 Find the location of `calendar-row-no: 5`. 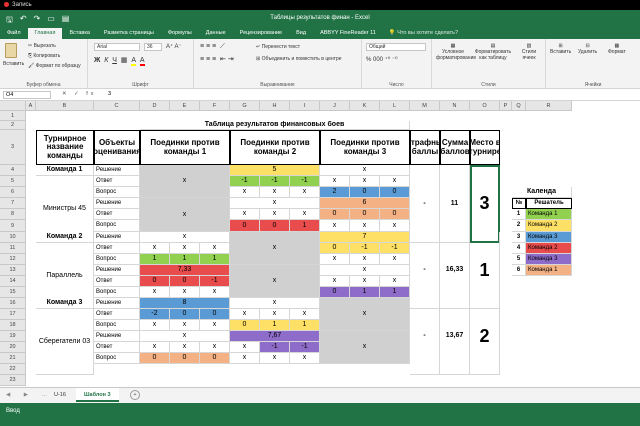

calendar-row-no: 5 is located at coordinates (519, 259).